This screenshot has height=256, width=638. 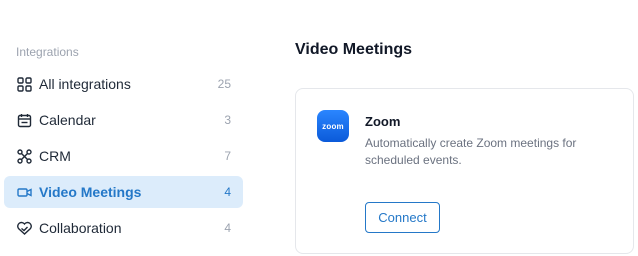 What do you see at coordinates (80, 228) in the screenshot?
I see `sidebar-item-label: Collaboration` at bounding box center [80, 228].